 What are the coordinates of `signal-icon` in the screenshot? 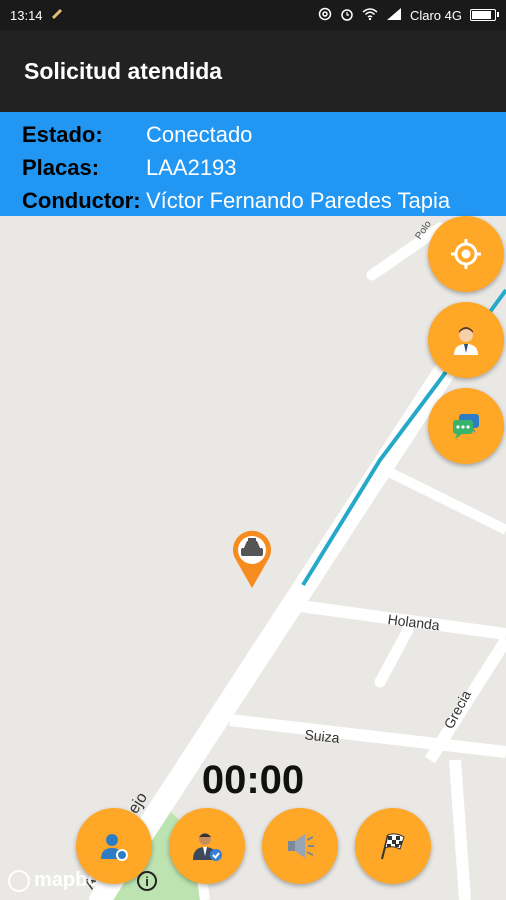 It's located at (394, 15).